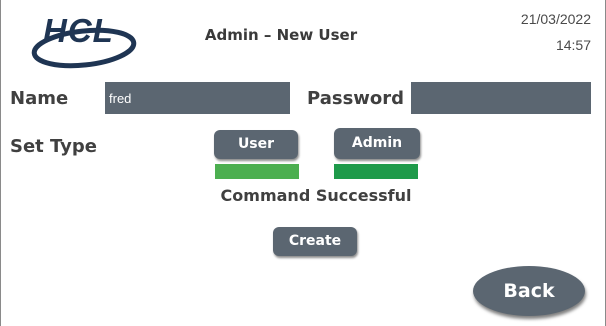 Image resolution: width=606 pixels, height=326 pixels. I want to click on back-button: Back, so click(529, 291).